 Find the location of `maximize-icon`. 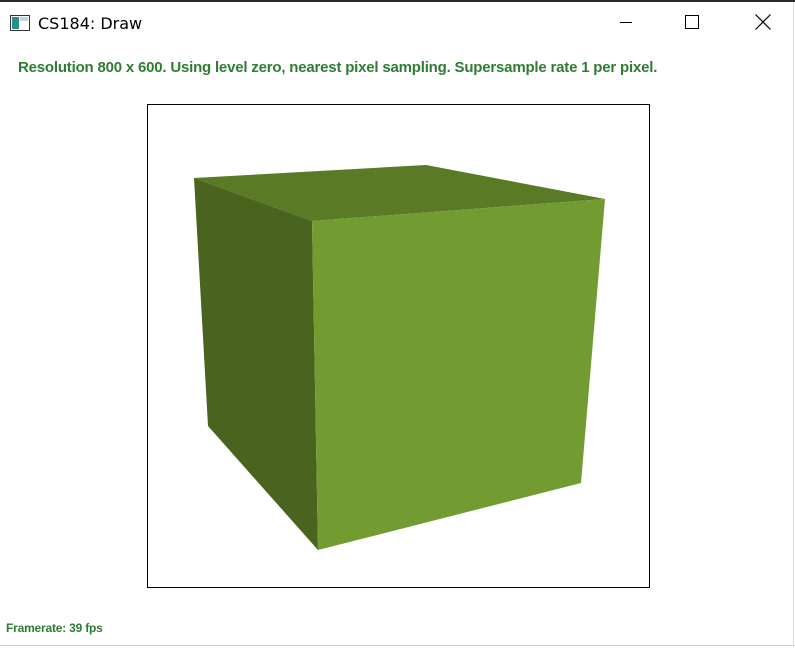

maximize-icon is located at coordinates (692, 24).